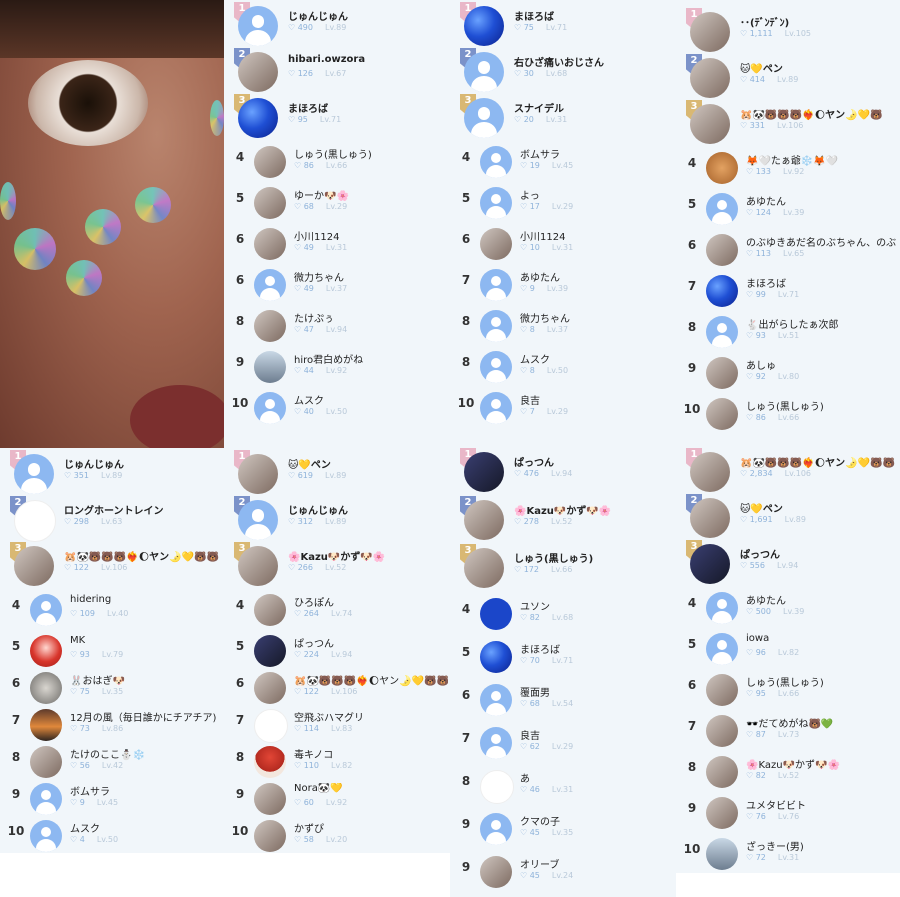  Describe the element at coordinates (112, 833) in the screenshot. I see `ranking-row: 10 ムスク ♡ 4 Lv.50` at that location.